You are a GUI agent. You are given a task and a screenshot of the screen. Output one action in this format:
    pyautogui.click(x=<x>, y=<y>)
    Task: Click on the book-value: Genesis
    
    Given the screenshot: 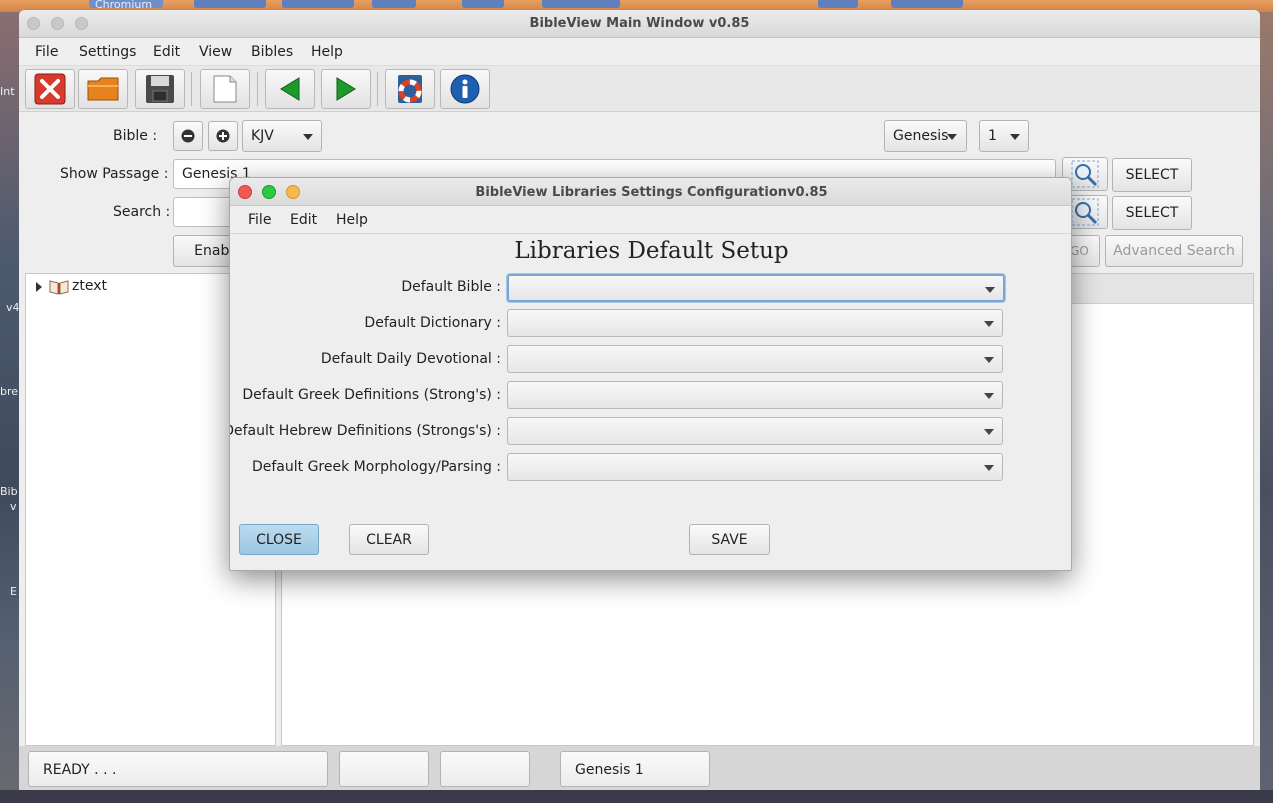 What is the action you would take?
    pyautogui.click(x=921, y=136)
    